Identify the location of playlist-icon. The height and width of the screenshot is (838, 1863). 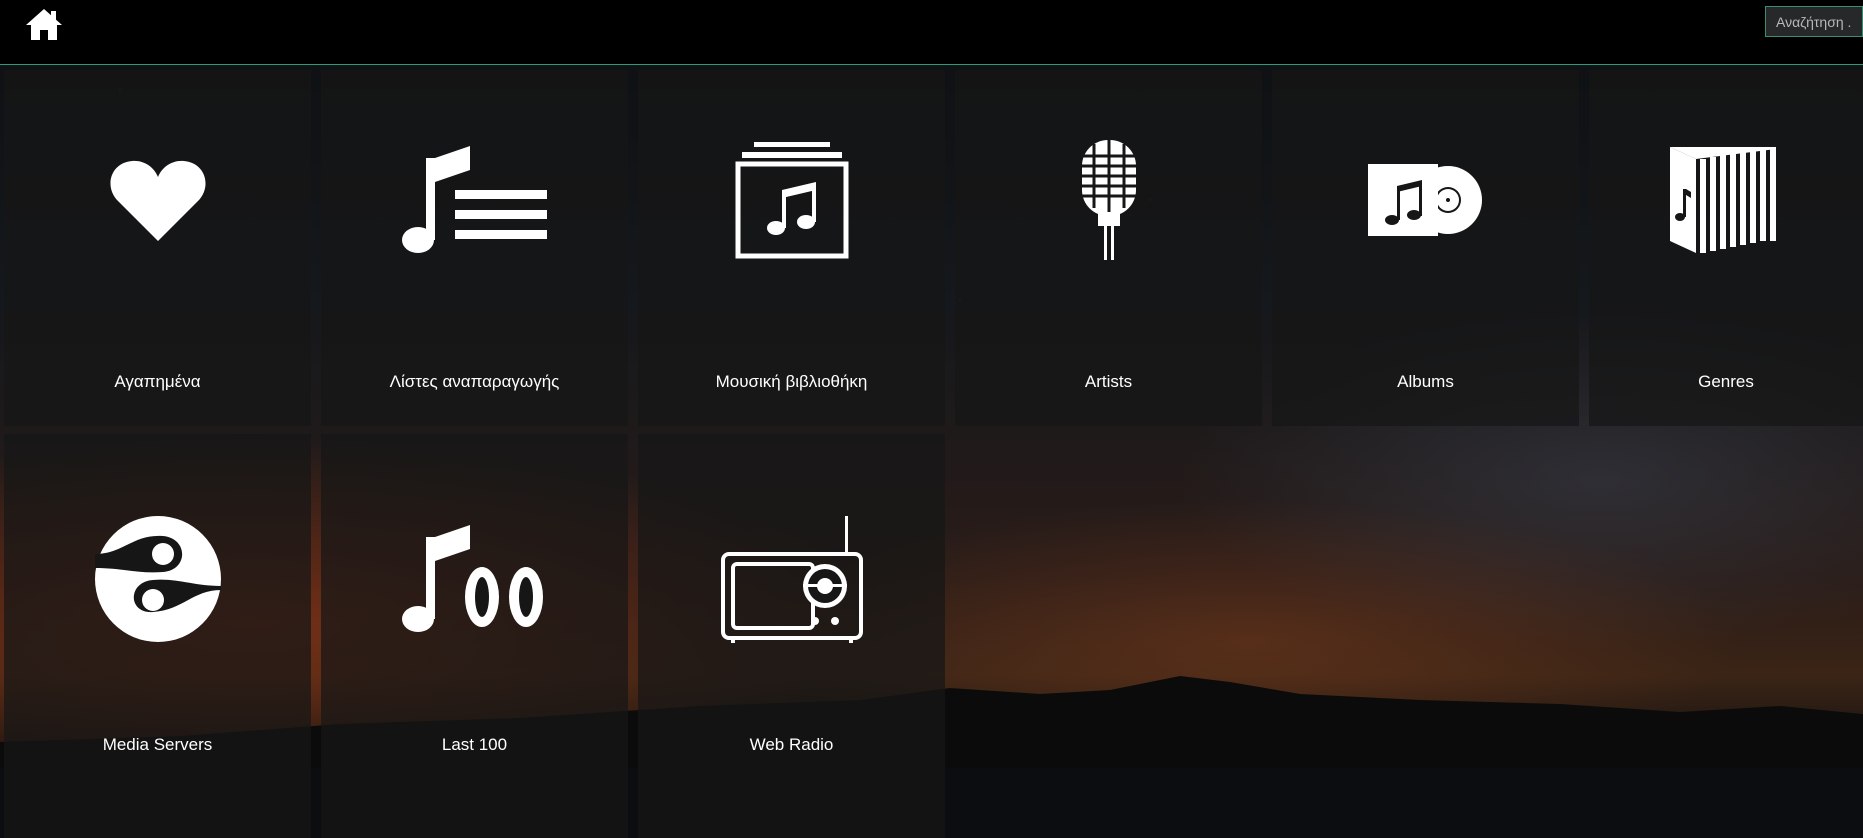
(474, 200).